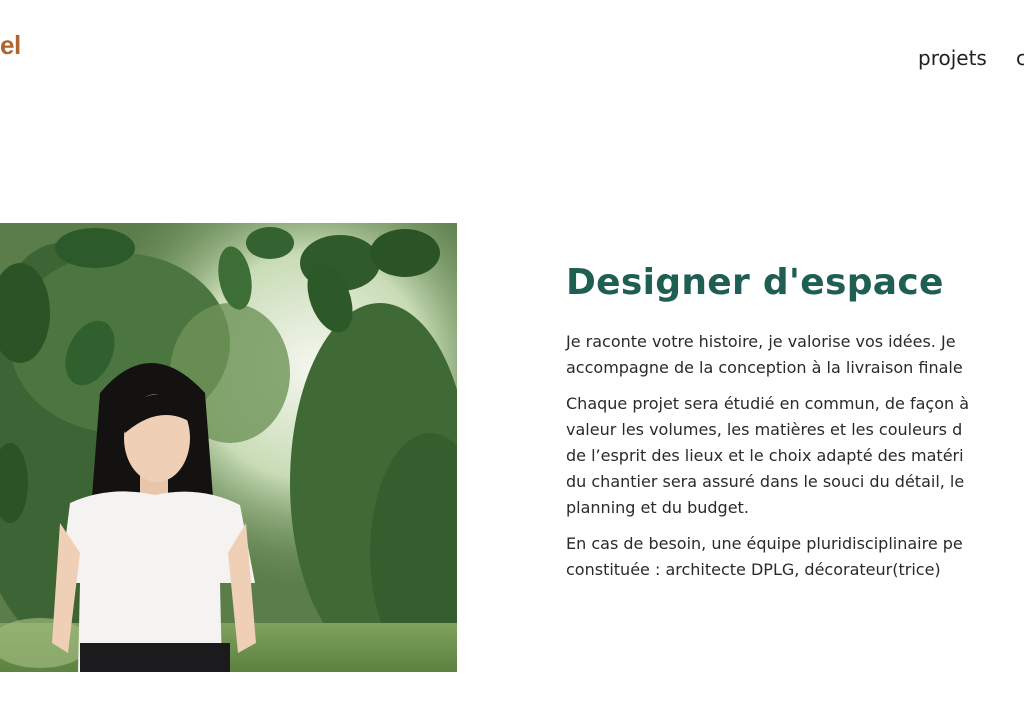 The width and height of the screenshot is (1024, 720). Describe the element at coordinates (10, 45) in the screenshot. I see `site-logo: el` at that location.